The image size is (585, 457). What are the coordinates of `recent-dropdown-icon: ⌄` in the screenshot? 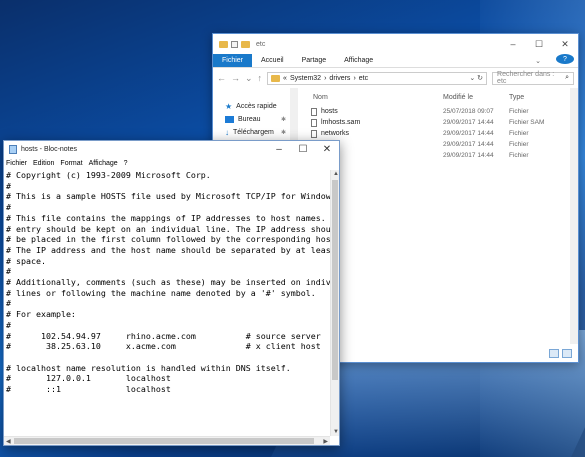 It's located at (249, 78).